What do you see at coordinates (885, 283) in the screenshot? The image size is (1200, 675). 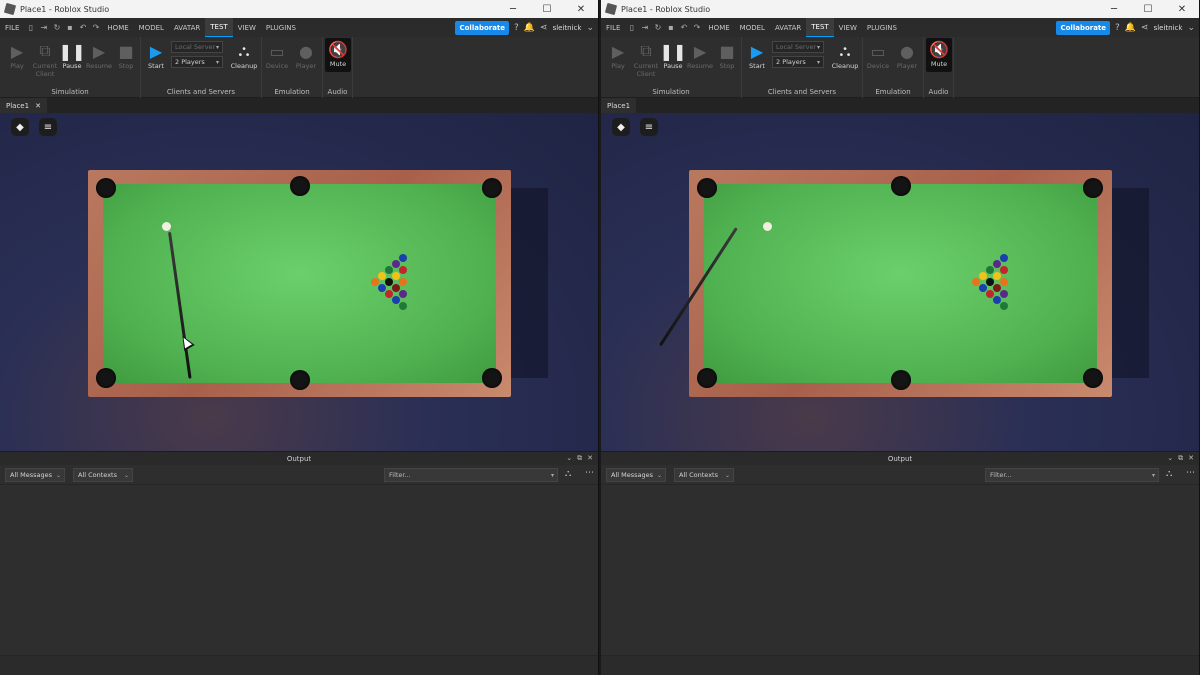 I see `pool-table` at bounding box center [885, 283].